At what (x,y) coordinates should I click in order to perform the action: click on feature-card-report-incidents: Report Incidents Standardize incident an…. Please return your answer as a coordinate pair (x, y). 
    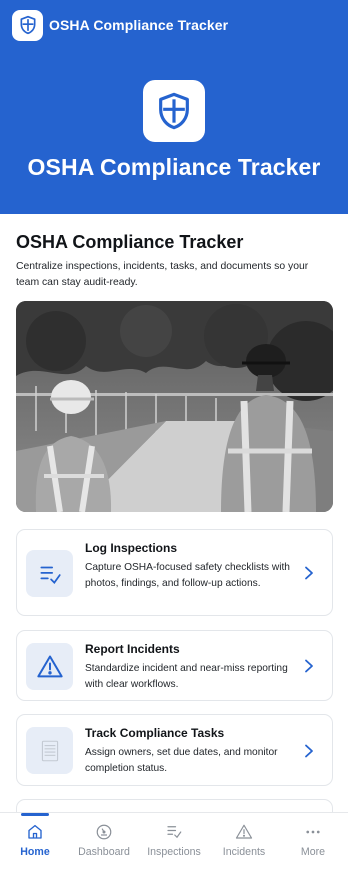
    Looking at the image, I should click on (174, 665).